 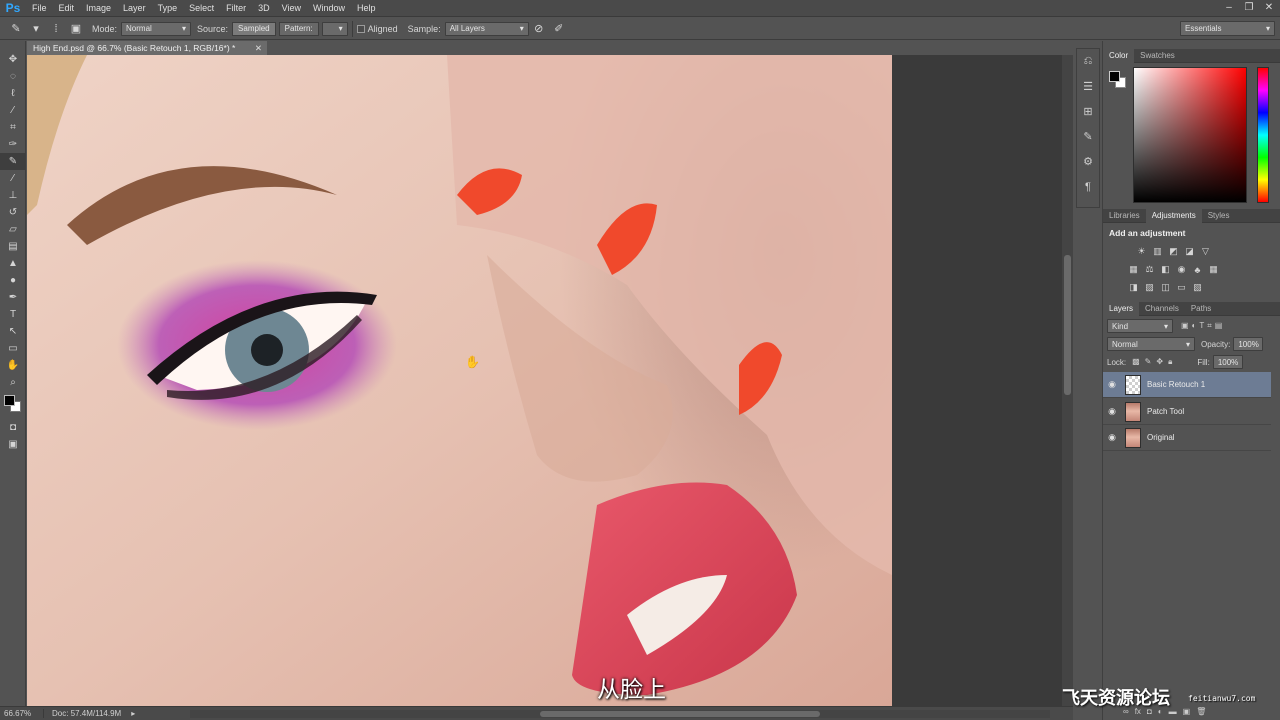 What do you see at coordinates (1201, 309) in the screenshot?
I see `tab-paths: Paths` at bounding box center [1201, 309].